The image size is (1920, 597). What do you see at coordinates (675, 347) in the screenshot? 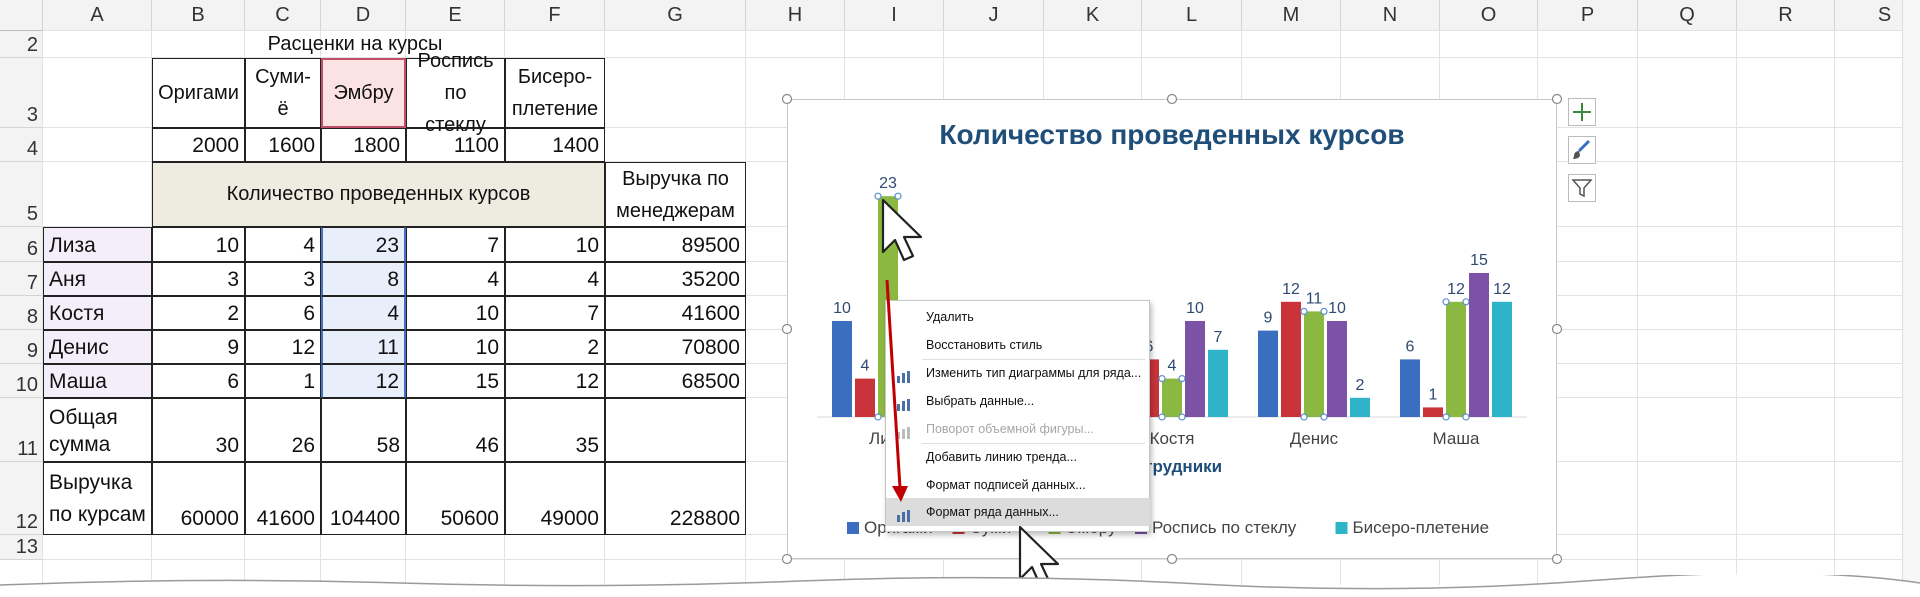
I see `manager-revenue-cell: 70800` at bounding box center [675, 347].